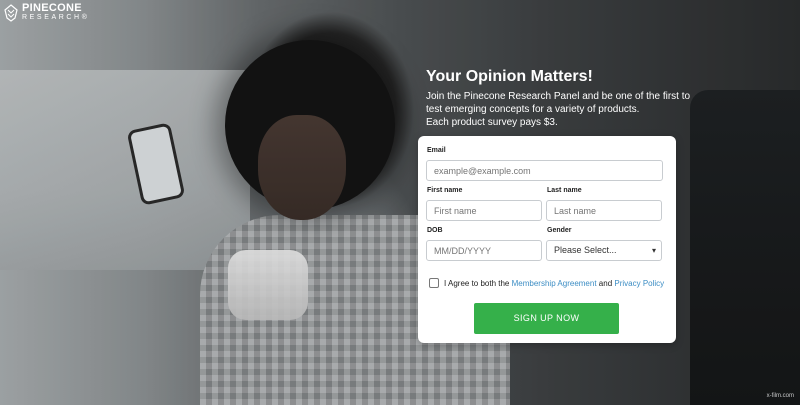 This screenshot has height=405, width=800. I want to click on agree-checkbox, so click(434, 283).